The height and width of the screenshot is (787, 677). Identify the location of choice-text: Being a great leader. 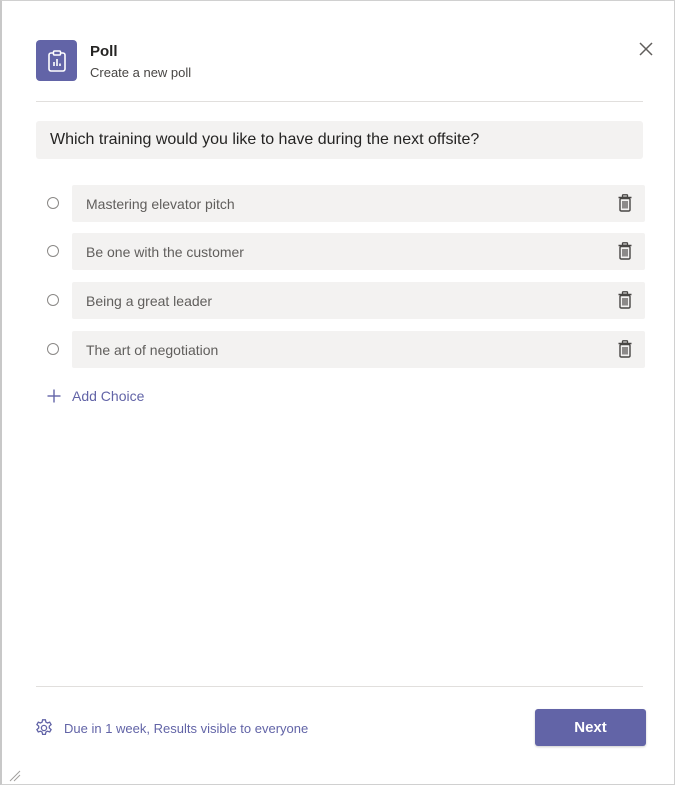
(149, 300).